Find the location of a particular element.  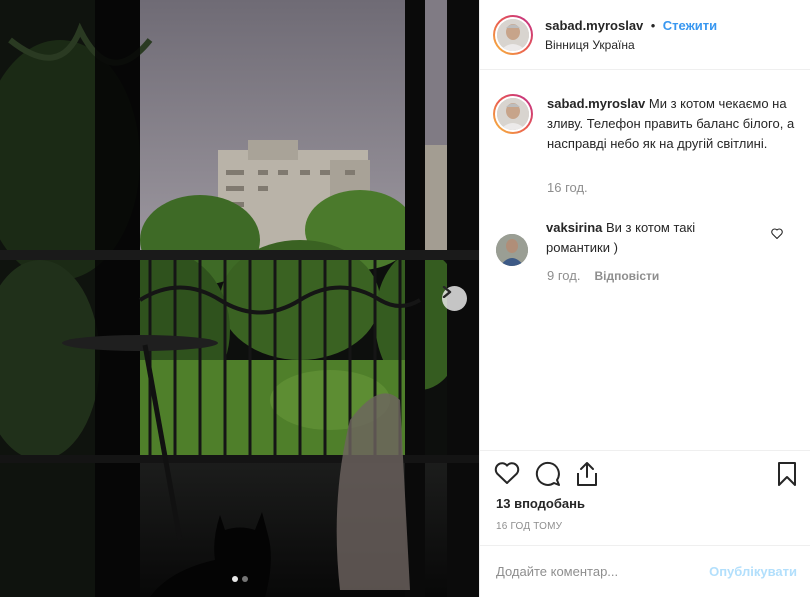

comment-timestamp: 9 год. is located at coordinates (563, 275).